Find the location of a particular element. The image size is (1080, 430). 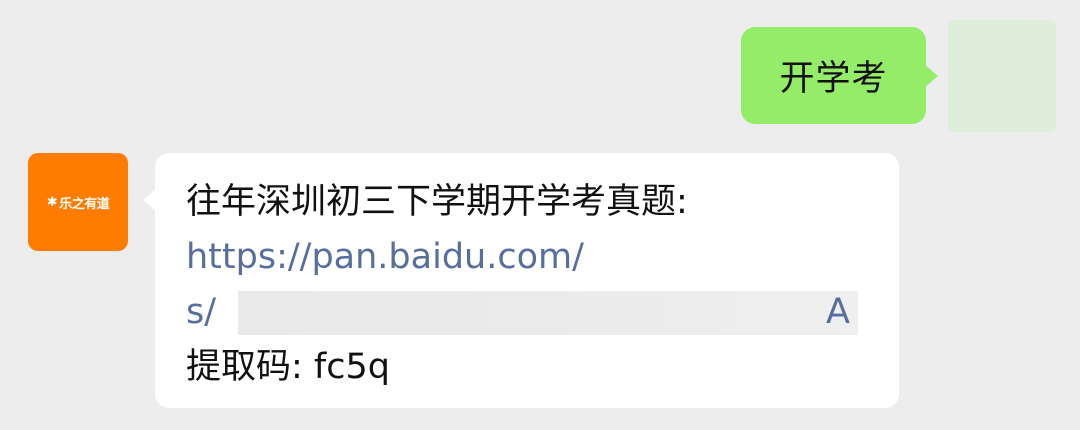

message-line-title: 往年深圳初三下学期开学考真题: is located at coordinates (437, 202).